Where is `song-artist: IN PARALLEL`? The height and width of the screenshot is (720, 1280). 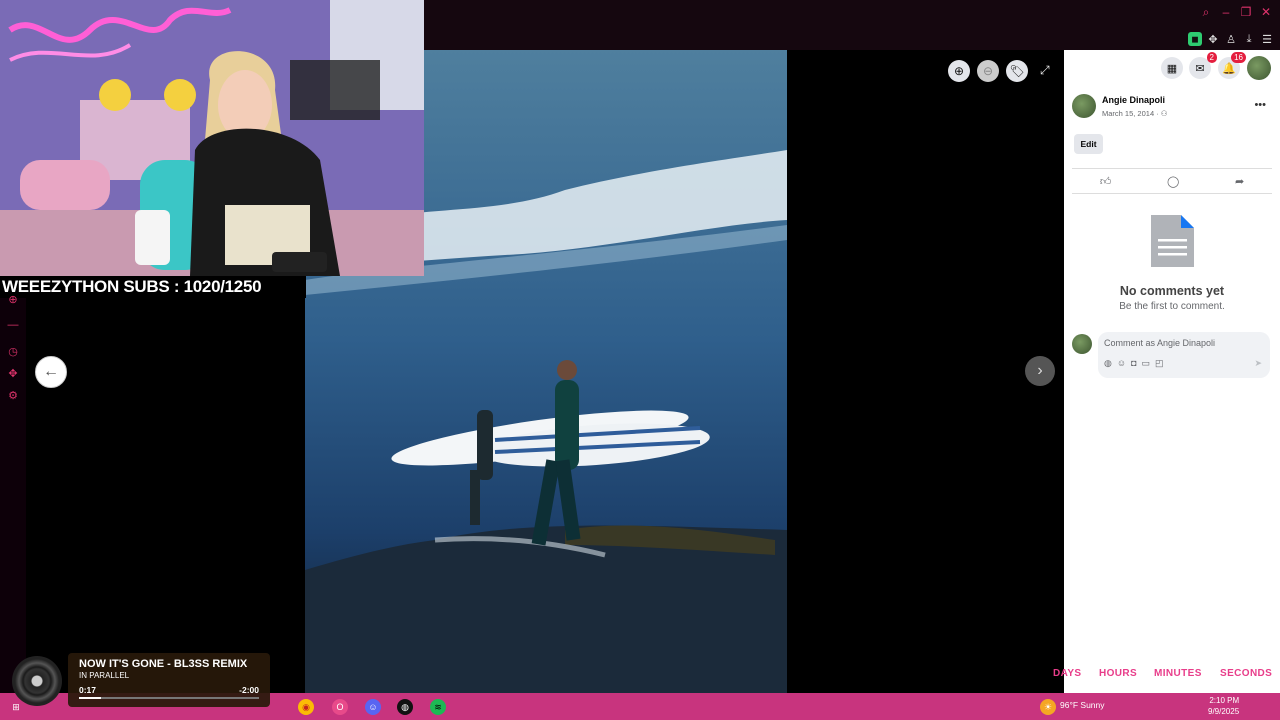 song-artist: IN PARALLEL is located at coordinates (104, 675).